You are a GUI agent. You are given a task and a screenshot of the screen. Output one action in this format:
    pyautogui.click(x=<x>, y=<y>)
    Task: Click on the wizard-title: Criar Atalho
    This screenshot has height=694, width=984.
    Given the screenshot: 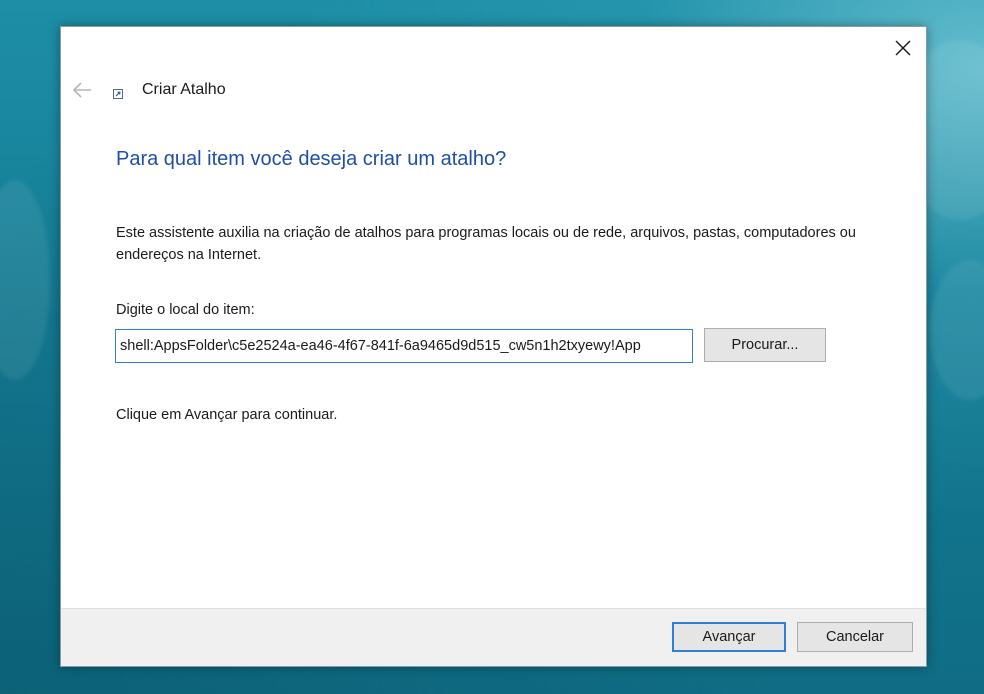 What is the action you would take?
    pyautogui.click(x=184, y=89)
    